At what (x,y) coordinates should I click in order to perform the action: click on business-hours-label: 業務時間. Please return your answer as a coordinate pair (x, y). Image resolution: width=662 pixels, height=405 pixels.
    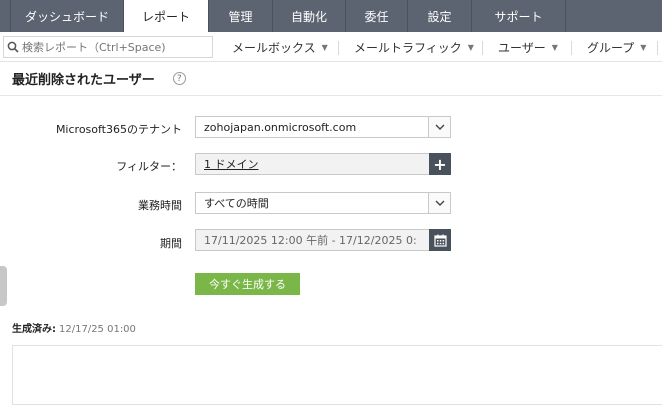
    Looking at the image, I should click on (160, 205).